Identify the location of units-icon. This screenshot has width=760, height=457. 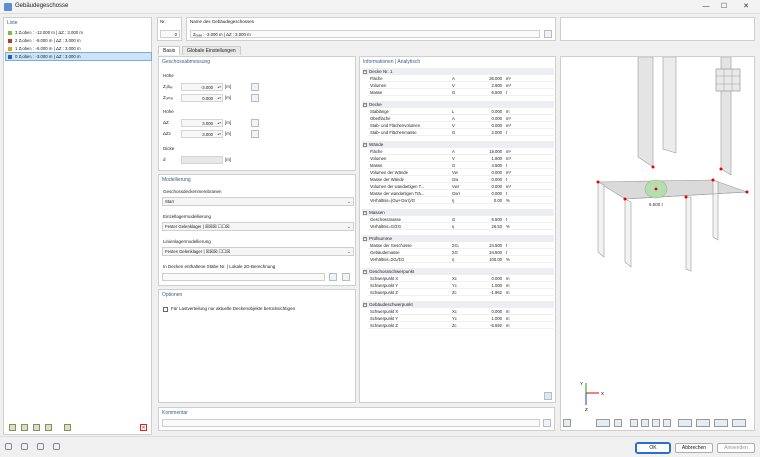
(24, 446).